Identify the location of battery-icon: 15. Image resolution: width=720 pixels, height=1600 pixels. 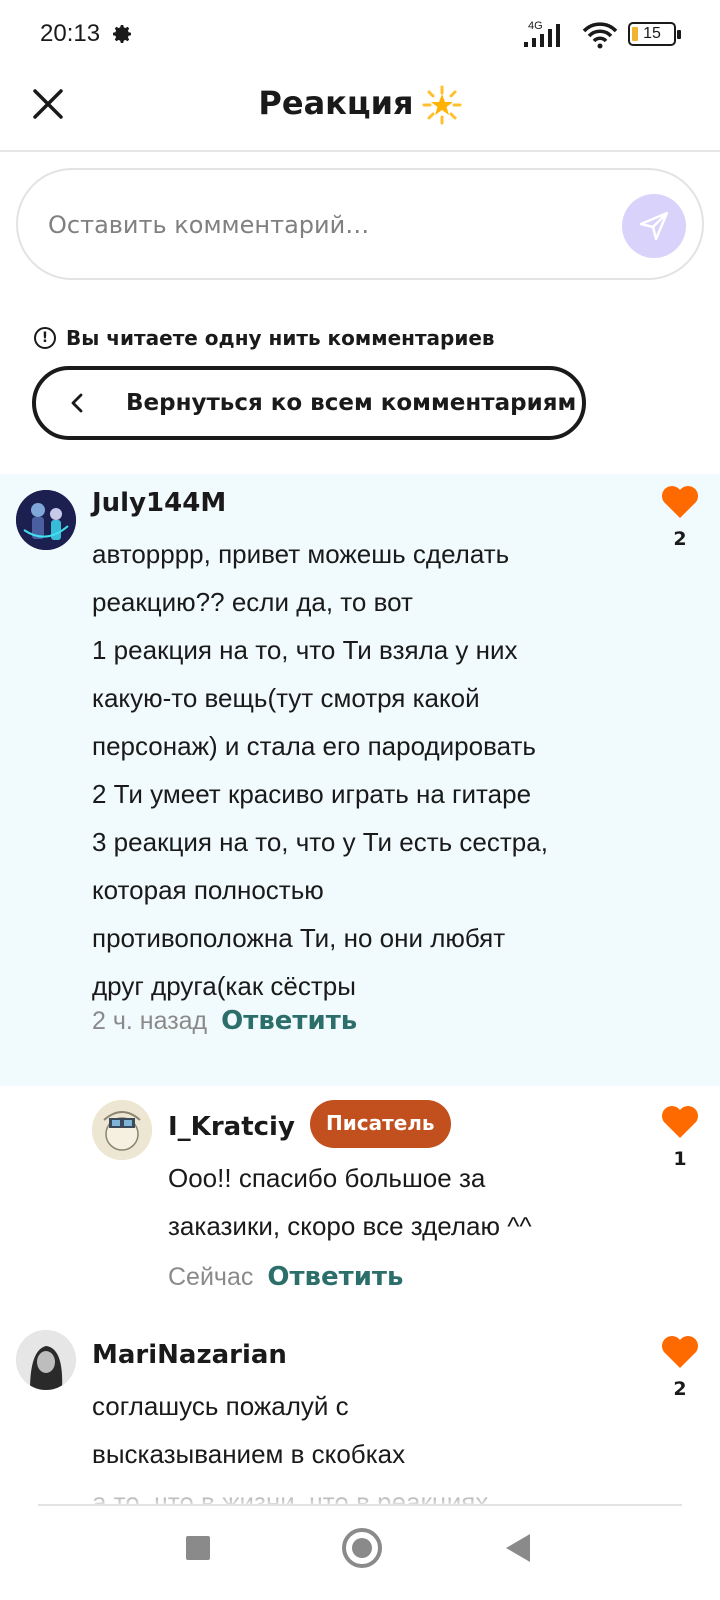
(654, 34).